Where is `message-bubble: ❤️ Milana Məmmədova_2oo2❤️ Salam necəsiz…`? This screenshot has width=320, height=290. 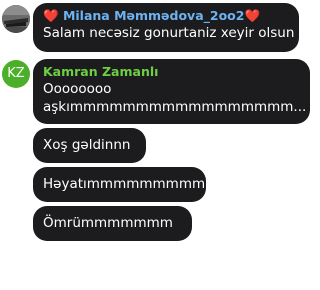 message-bubble: ❤️ Milana Məmmədova_2oo2❤️ Salam necəsiz… is located at coordinates (166, 27).